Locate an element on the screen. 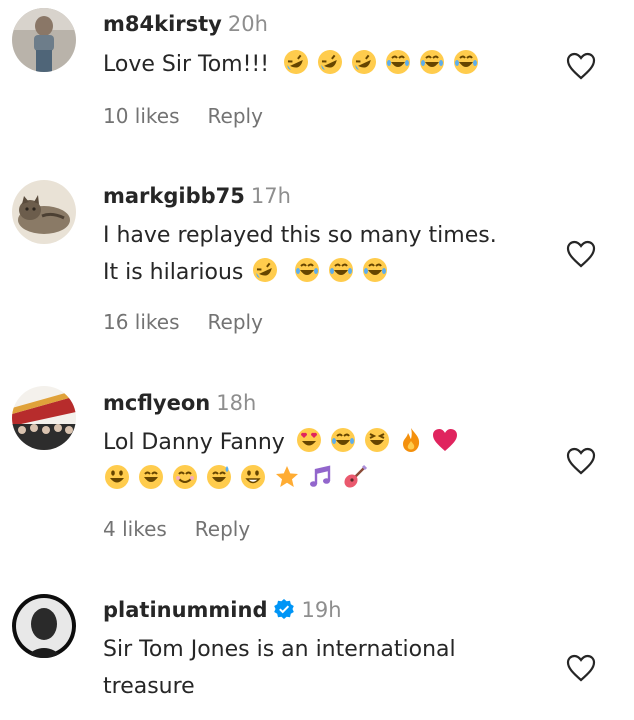 This screenshot has width=634, height=720. comment-text: Lol Danny Fanny is located at coordinates (328, 461).